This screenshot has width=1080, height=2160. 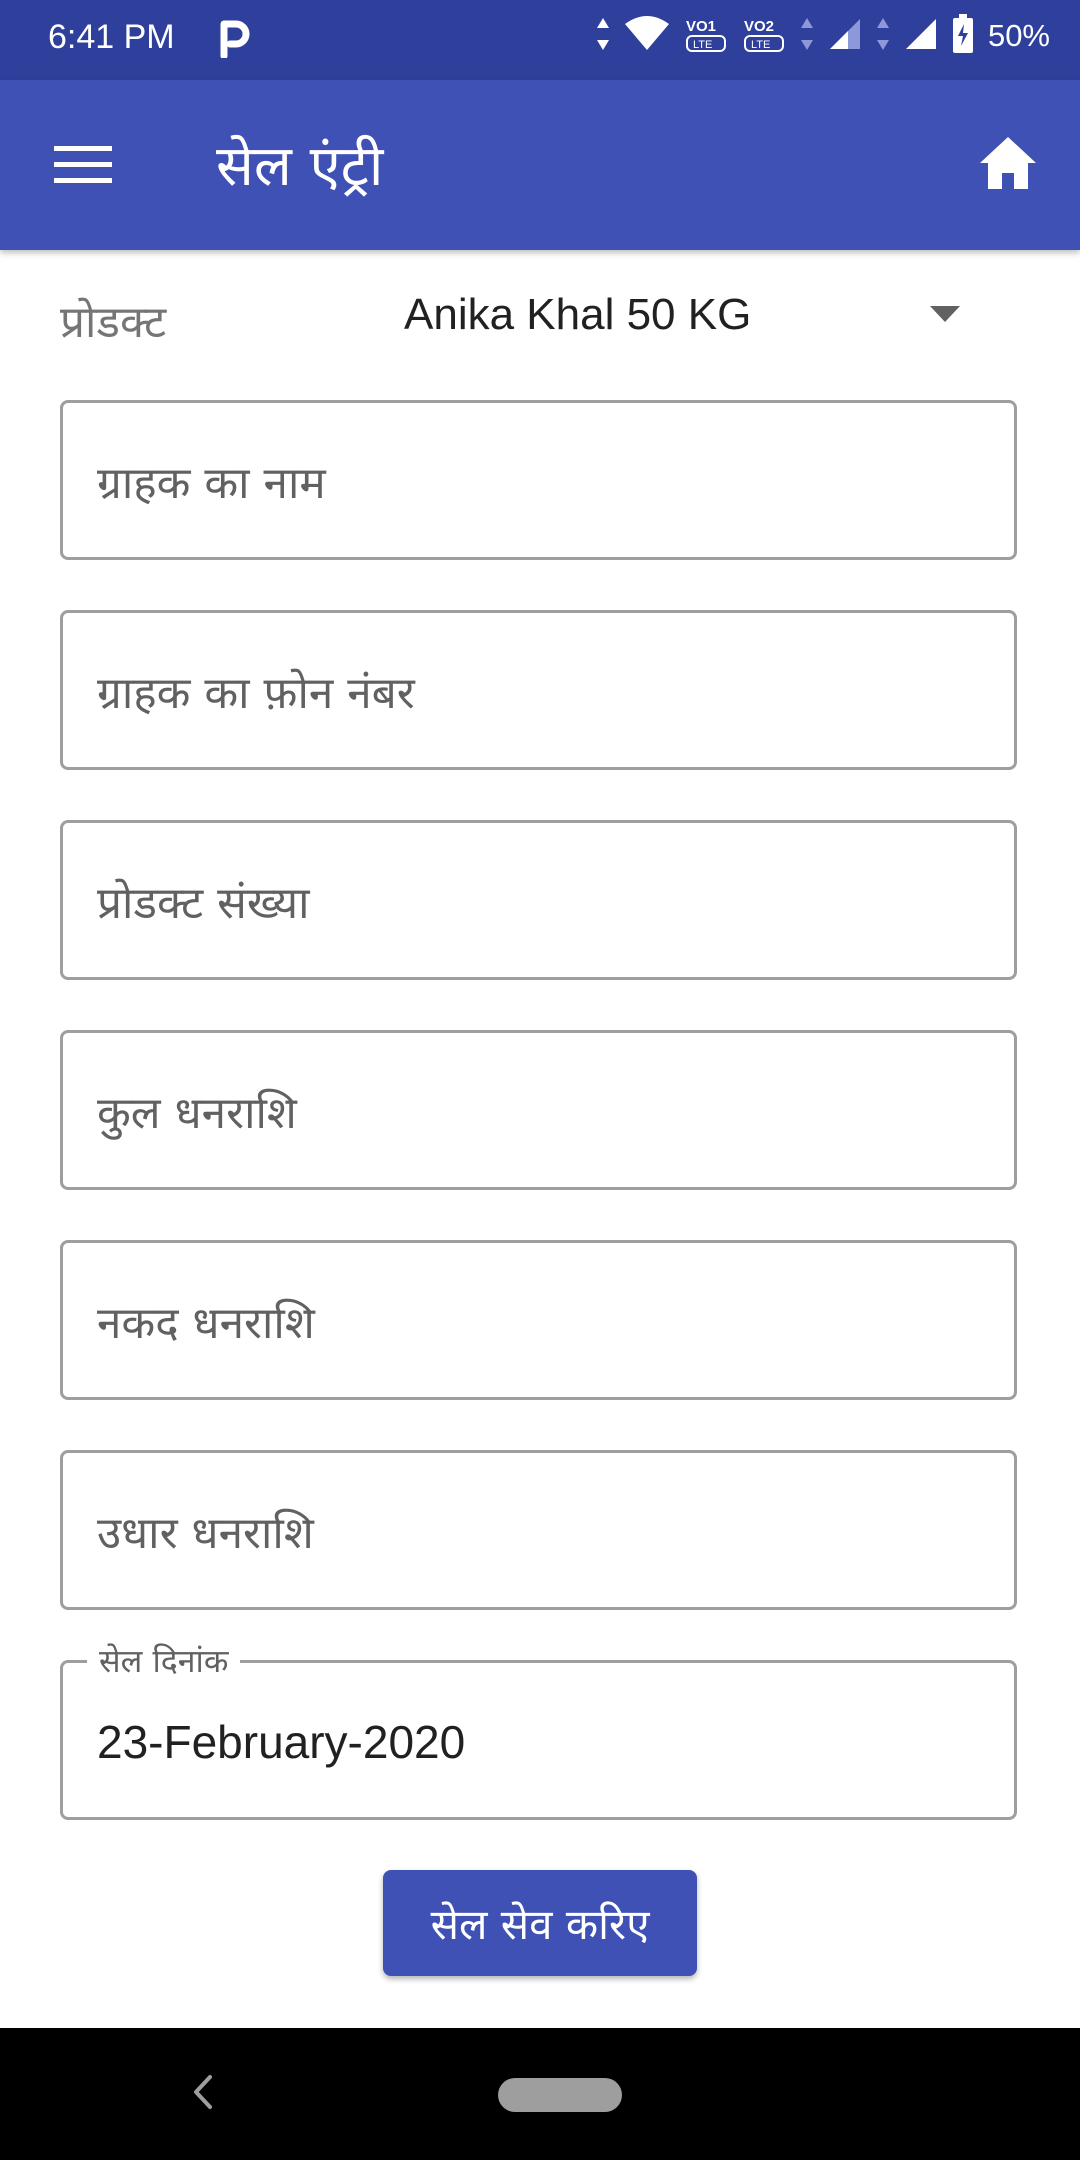 I want to click on sim2-label: VO2, so click(x=759, y=26).